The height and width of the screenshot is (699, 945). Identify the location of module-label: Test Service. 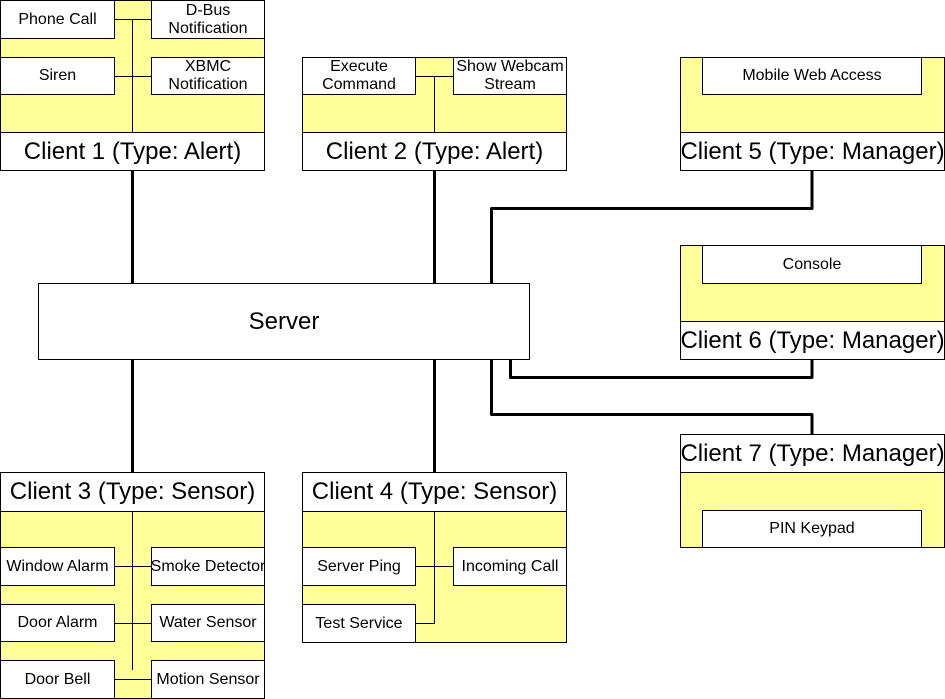
(359, 623).